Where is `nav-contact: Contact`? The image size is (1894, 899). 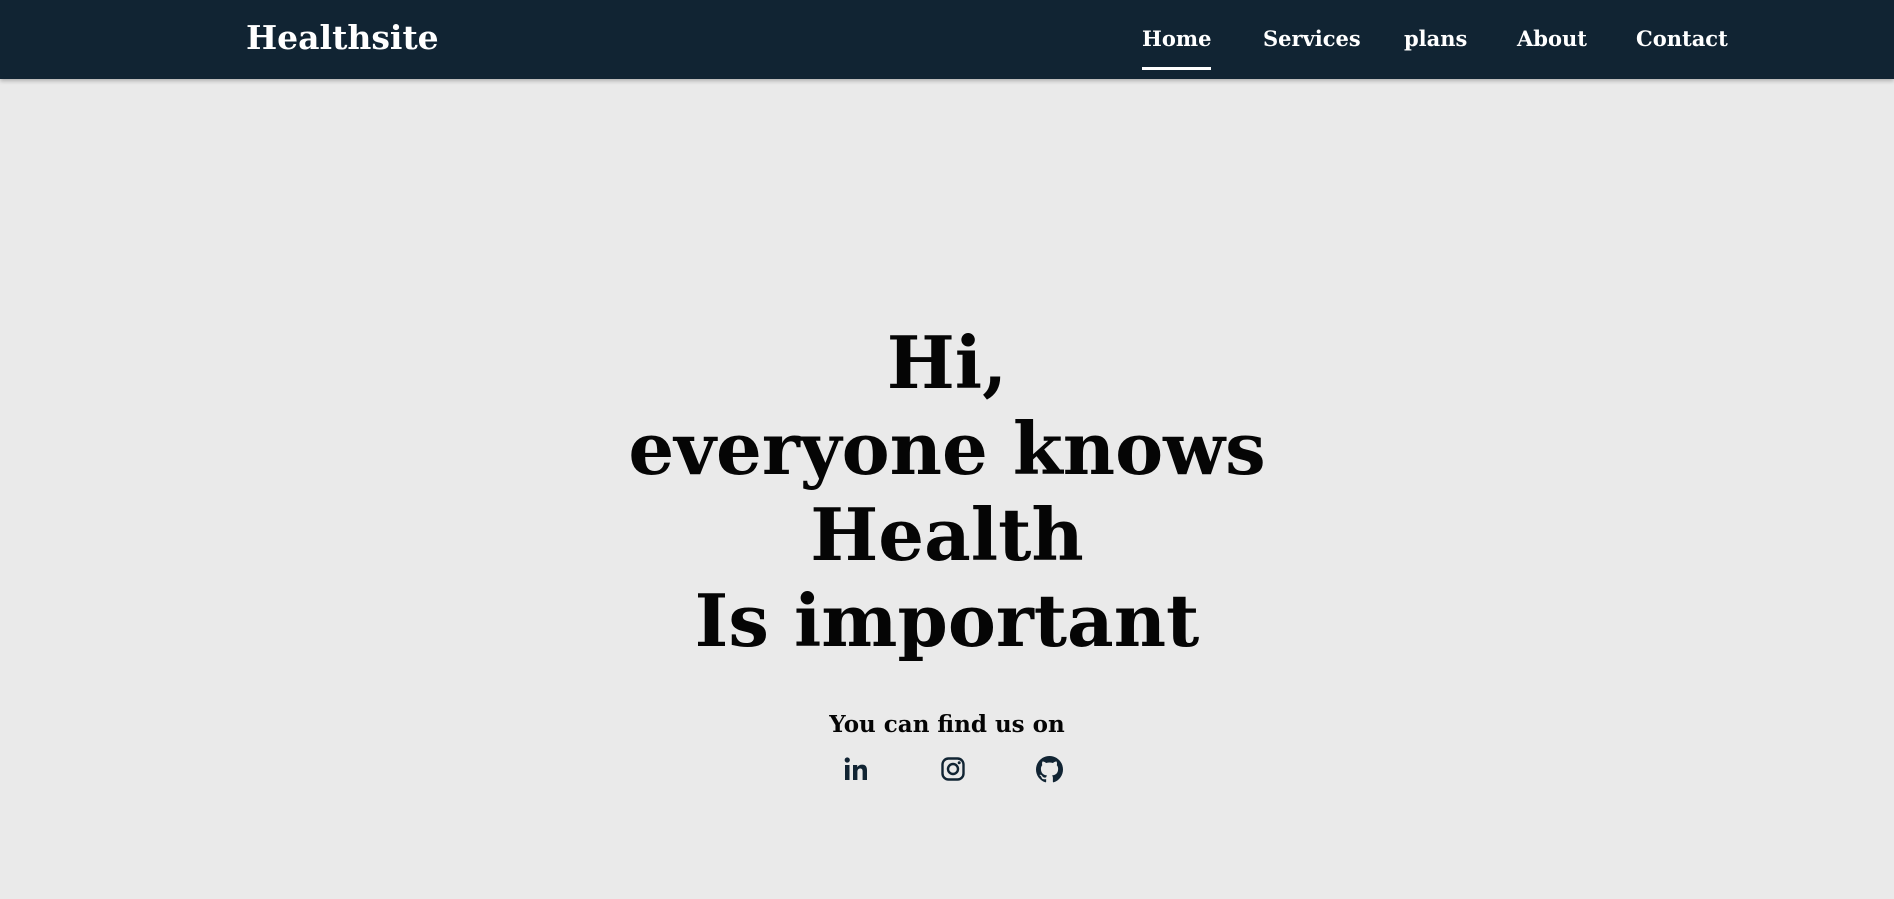
nav-contact: Contact is located at coordinates (1682, 39).